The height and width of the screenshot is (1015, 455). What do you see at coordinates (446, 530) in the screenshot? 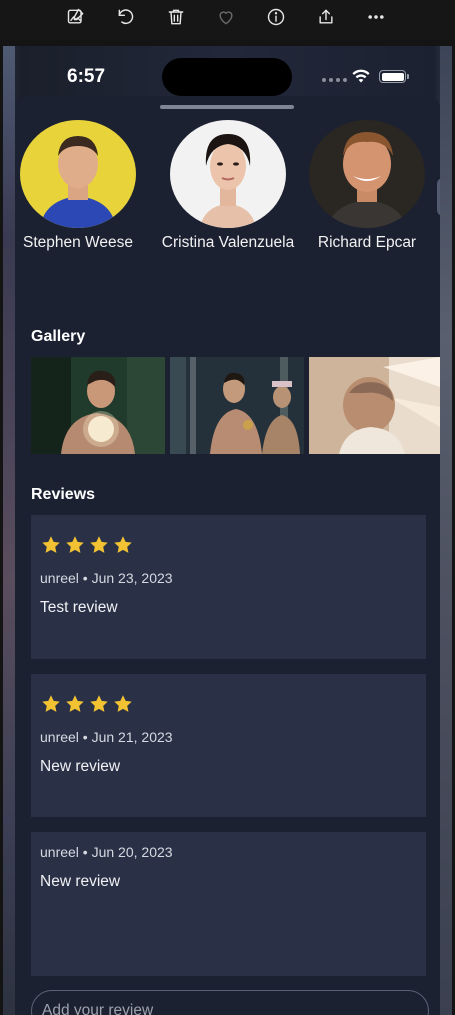
I see `background-image-right` at bounding box center [446, 530].